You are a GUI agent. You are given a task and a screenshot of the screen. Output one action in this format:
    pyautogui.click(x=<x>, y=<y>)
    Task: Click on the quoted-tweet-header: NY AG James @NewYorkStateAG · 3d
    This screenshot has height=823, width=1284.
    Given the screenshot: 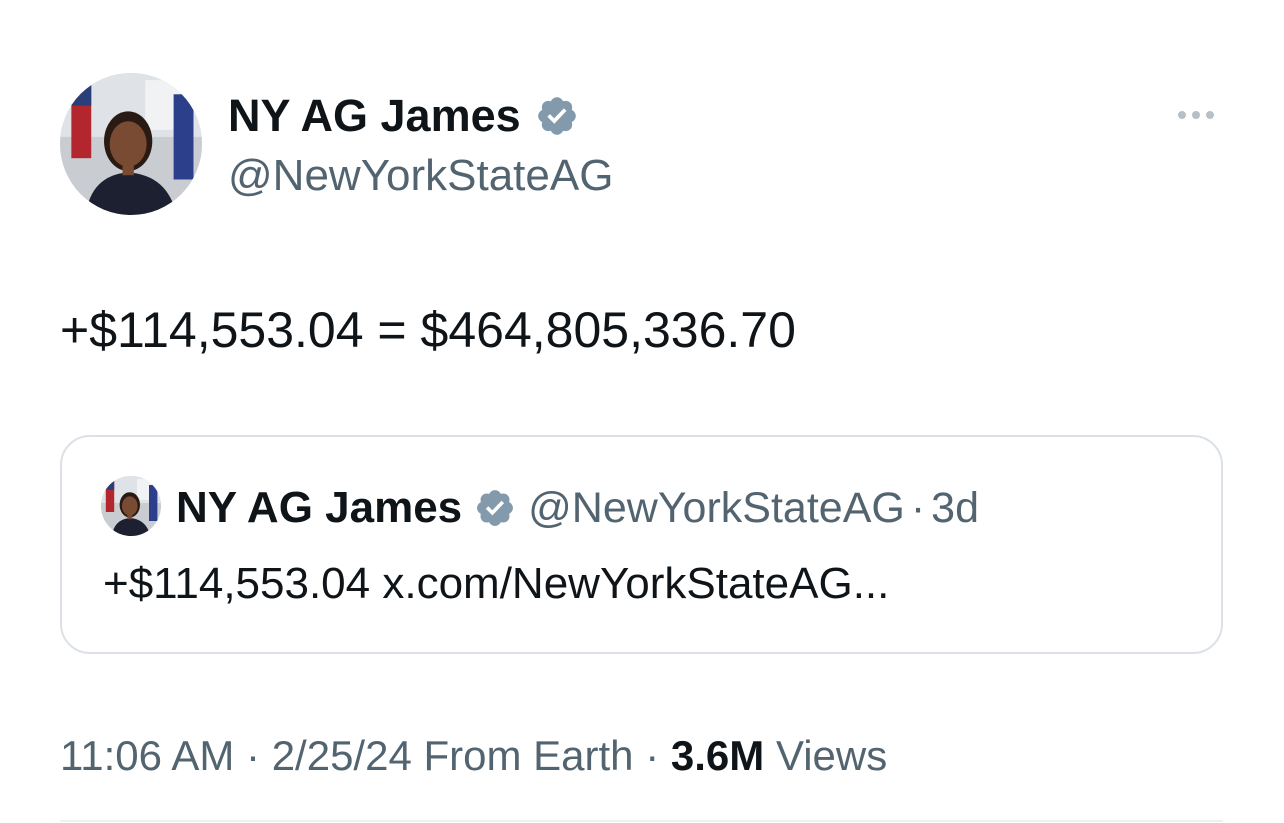 What is the action you would take?
    pyautogui.click(x=577, y=508)
    